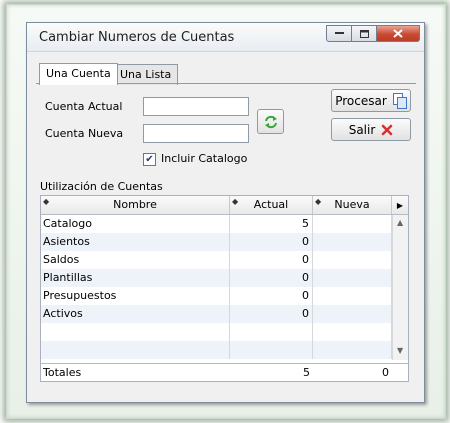 Image resolution: width=450 pixels, height=423 pixels. What do you see at coordinates (400, 287) in the screenshot?
I see `vertical-scrollbar: ▲ ▼` at bounding box center [400, 287].